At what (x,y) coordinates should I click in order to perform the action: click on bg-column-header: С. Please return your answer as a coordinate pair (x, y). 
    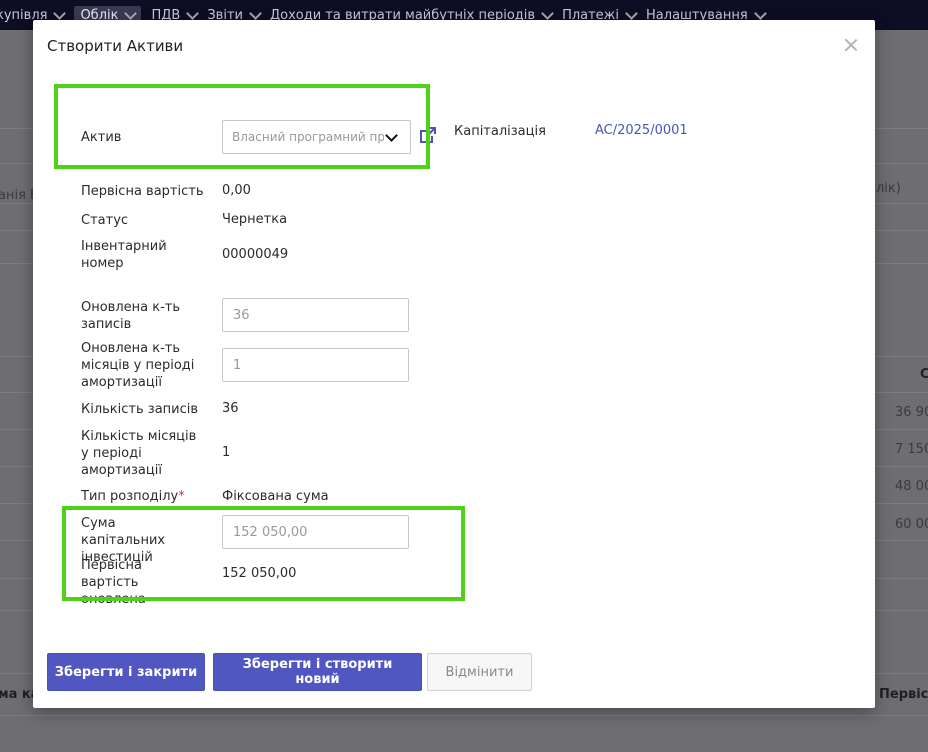
    Looking at the image, I should click on (924, 374).